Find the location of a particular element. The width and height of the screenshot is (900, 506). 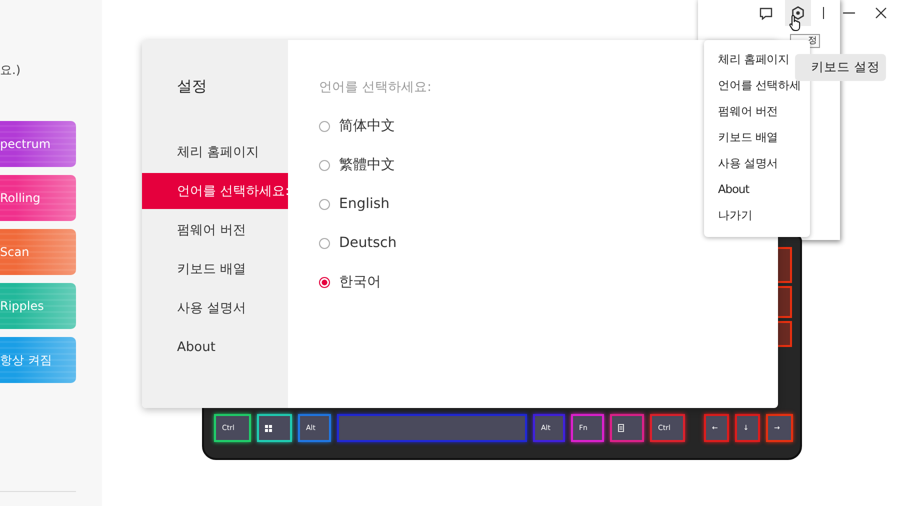

menu-item: 나가기 is located at coordinates (757, 218).